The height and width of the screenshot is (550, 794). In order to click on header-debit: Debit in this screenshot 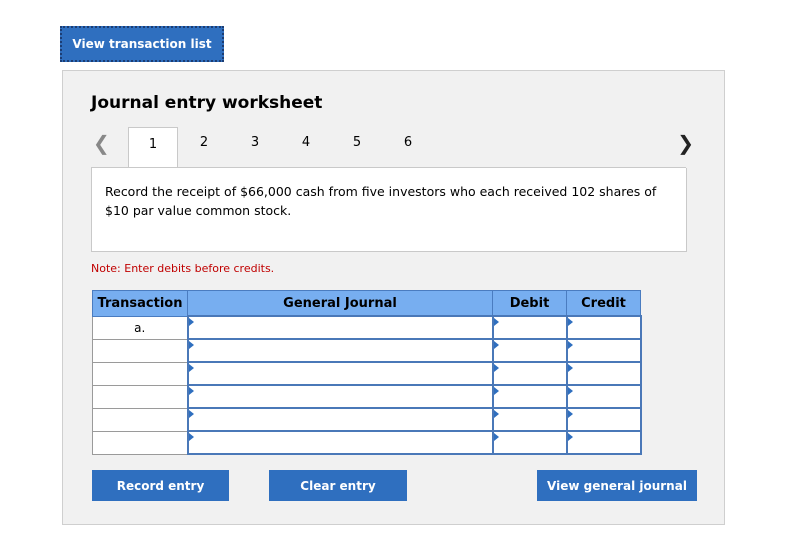, I will do `click(529, 303)`.